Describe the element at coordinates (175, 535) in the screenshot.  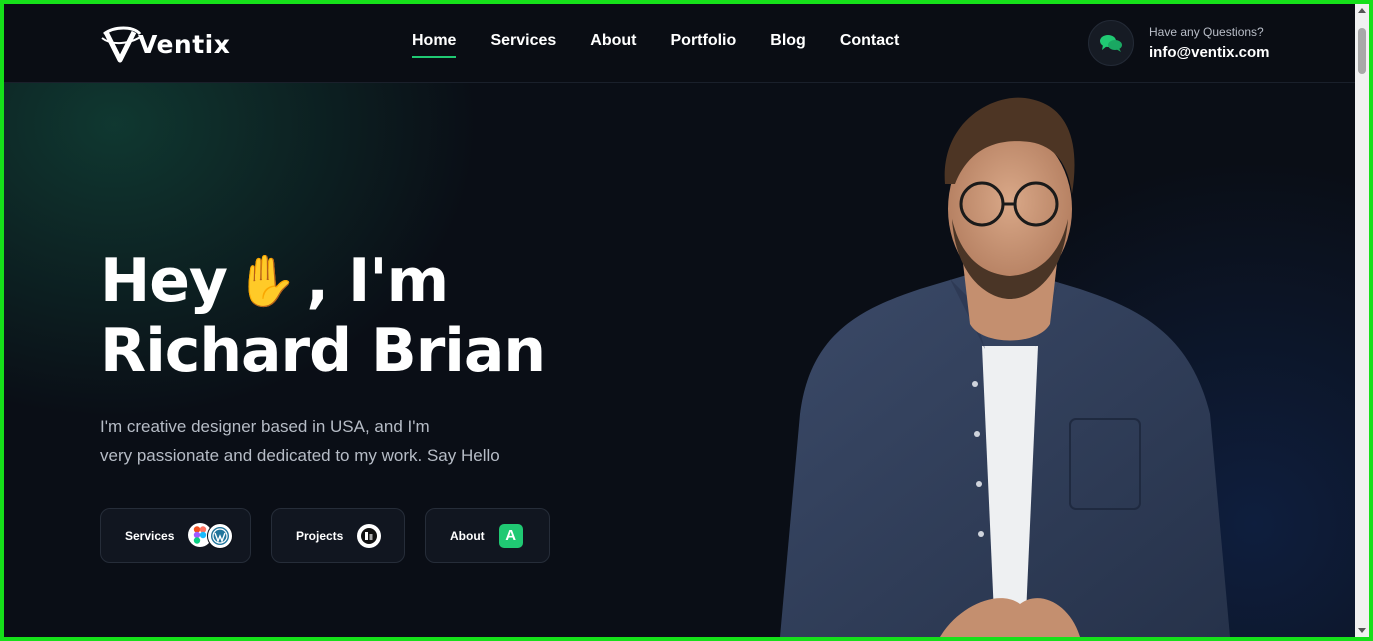
I see `services-pill-button: Services` at that location.